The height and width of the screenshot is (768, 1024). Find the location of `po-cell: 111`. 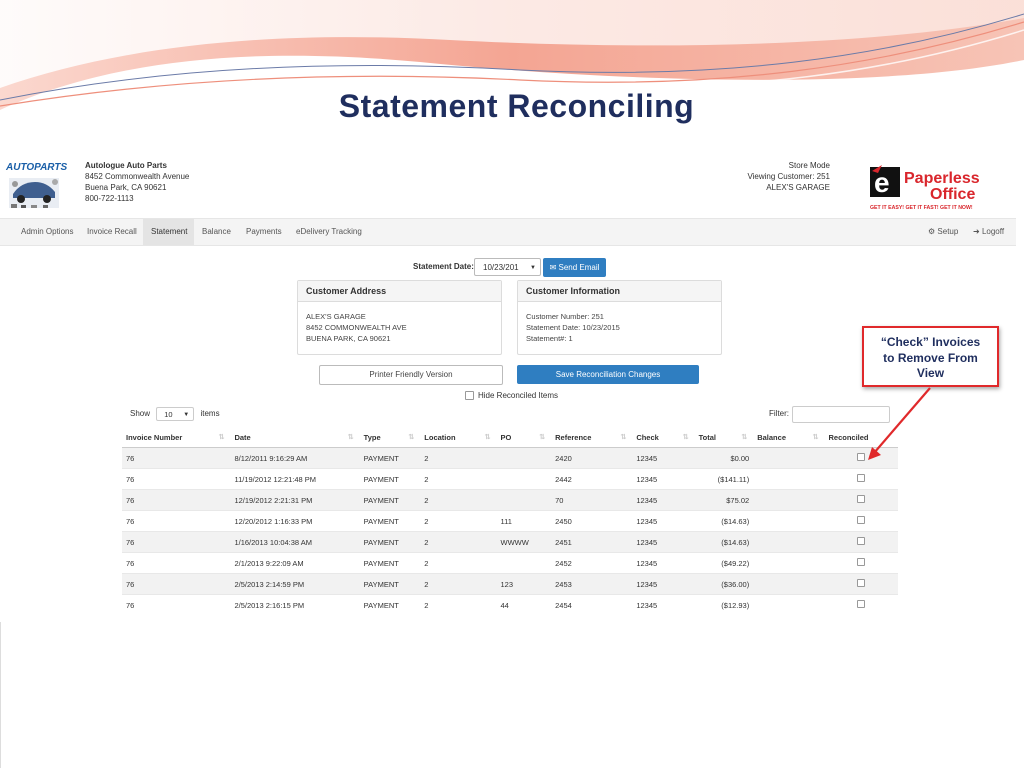

po-cell: 111 is located at coordinates (524, 521).